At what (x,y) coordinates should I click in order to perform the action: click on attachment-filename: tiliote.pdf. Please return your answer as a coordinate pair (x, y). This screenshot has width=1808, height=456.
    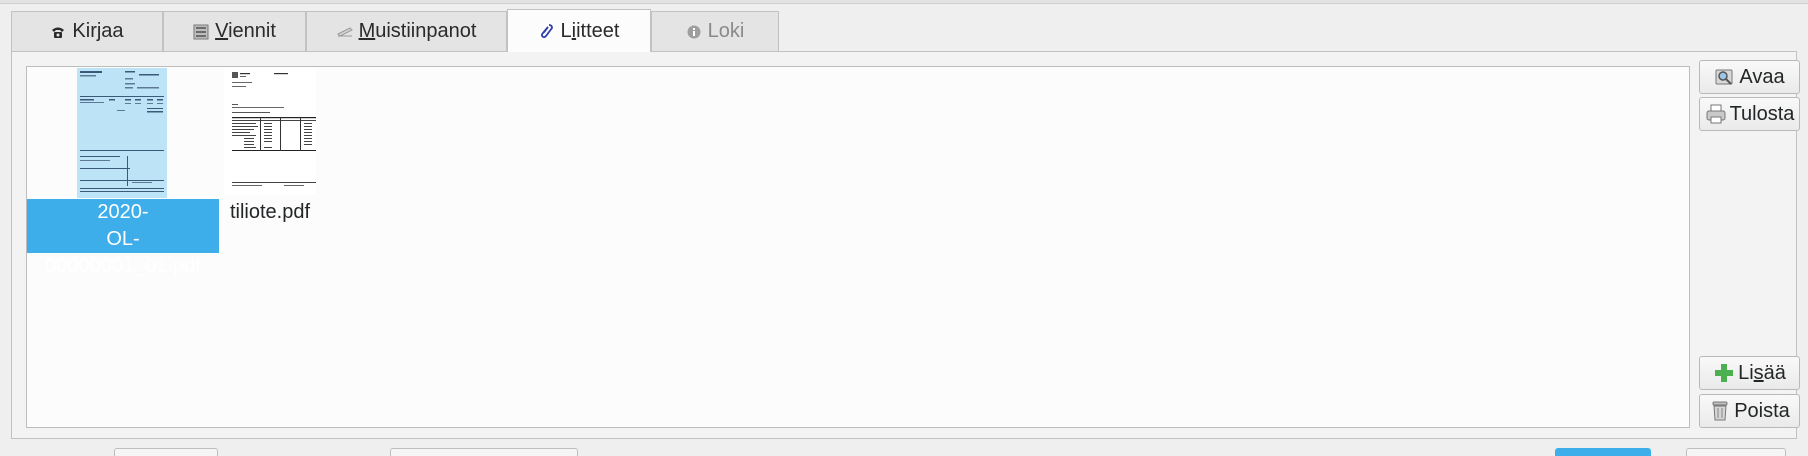
    Looking at the image, I should click on (270, 212).